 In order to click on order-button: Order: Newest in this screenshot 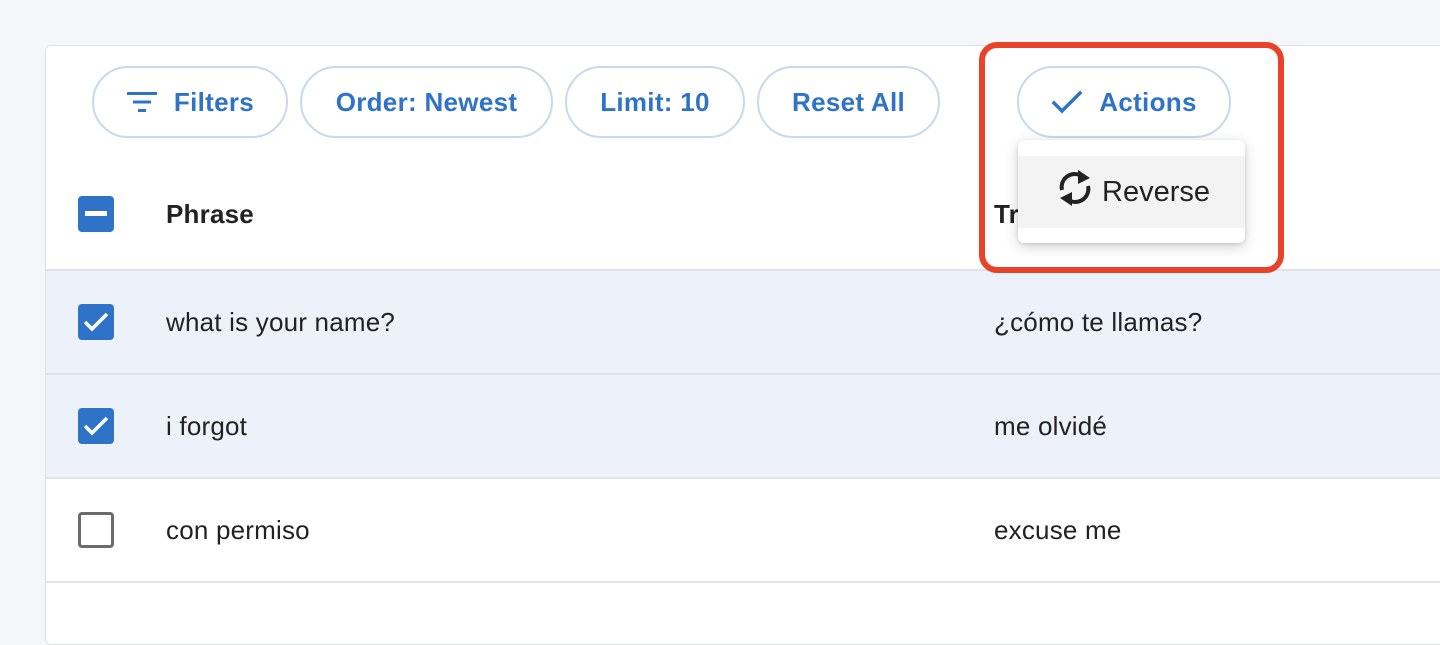, I will do `click(426, 102)`.